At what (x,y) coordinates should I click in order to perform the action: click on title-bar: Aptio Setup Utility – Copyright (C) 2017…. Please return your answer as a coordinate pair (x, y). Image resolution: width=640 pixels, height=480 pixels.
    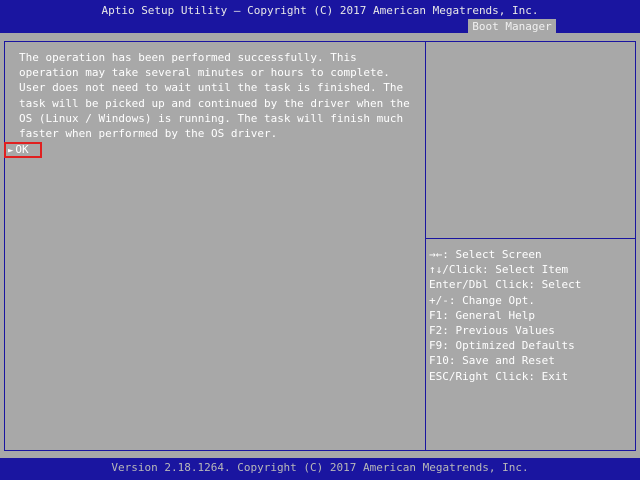
    Looking at the image, I should click on (320, 17).